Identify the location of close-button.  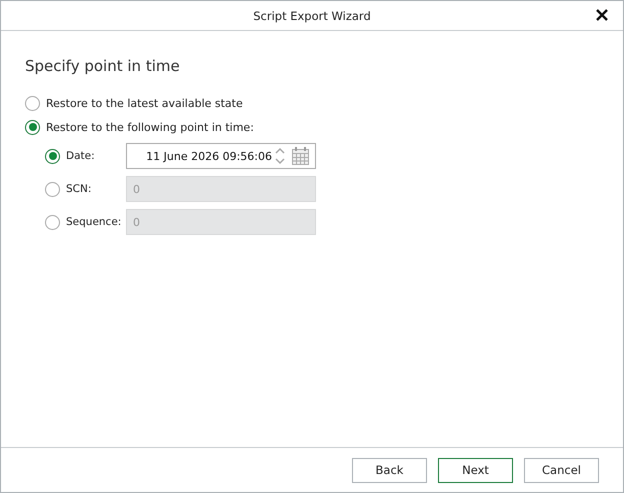
(602, 15).